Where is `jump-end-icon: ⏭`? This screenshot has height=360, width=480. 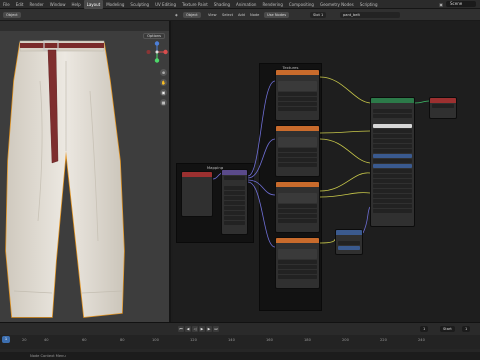 jump-end-icon: ⏭ is located at coordinates (216, 329).